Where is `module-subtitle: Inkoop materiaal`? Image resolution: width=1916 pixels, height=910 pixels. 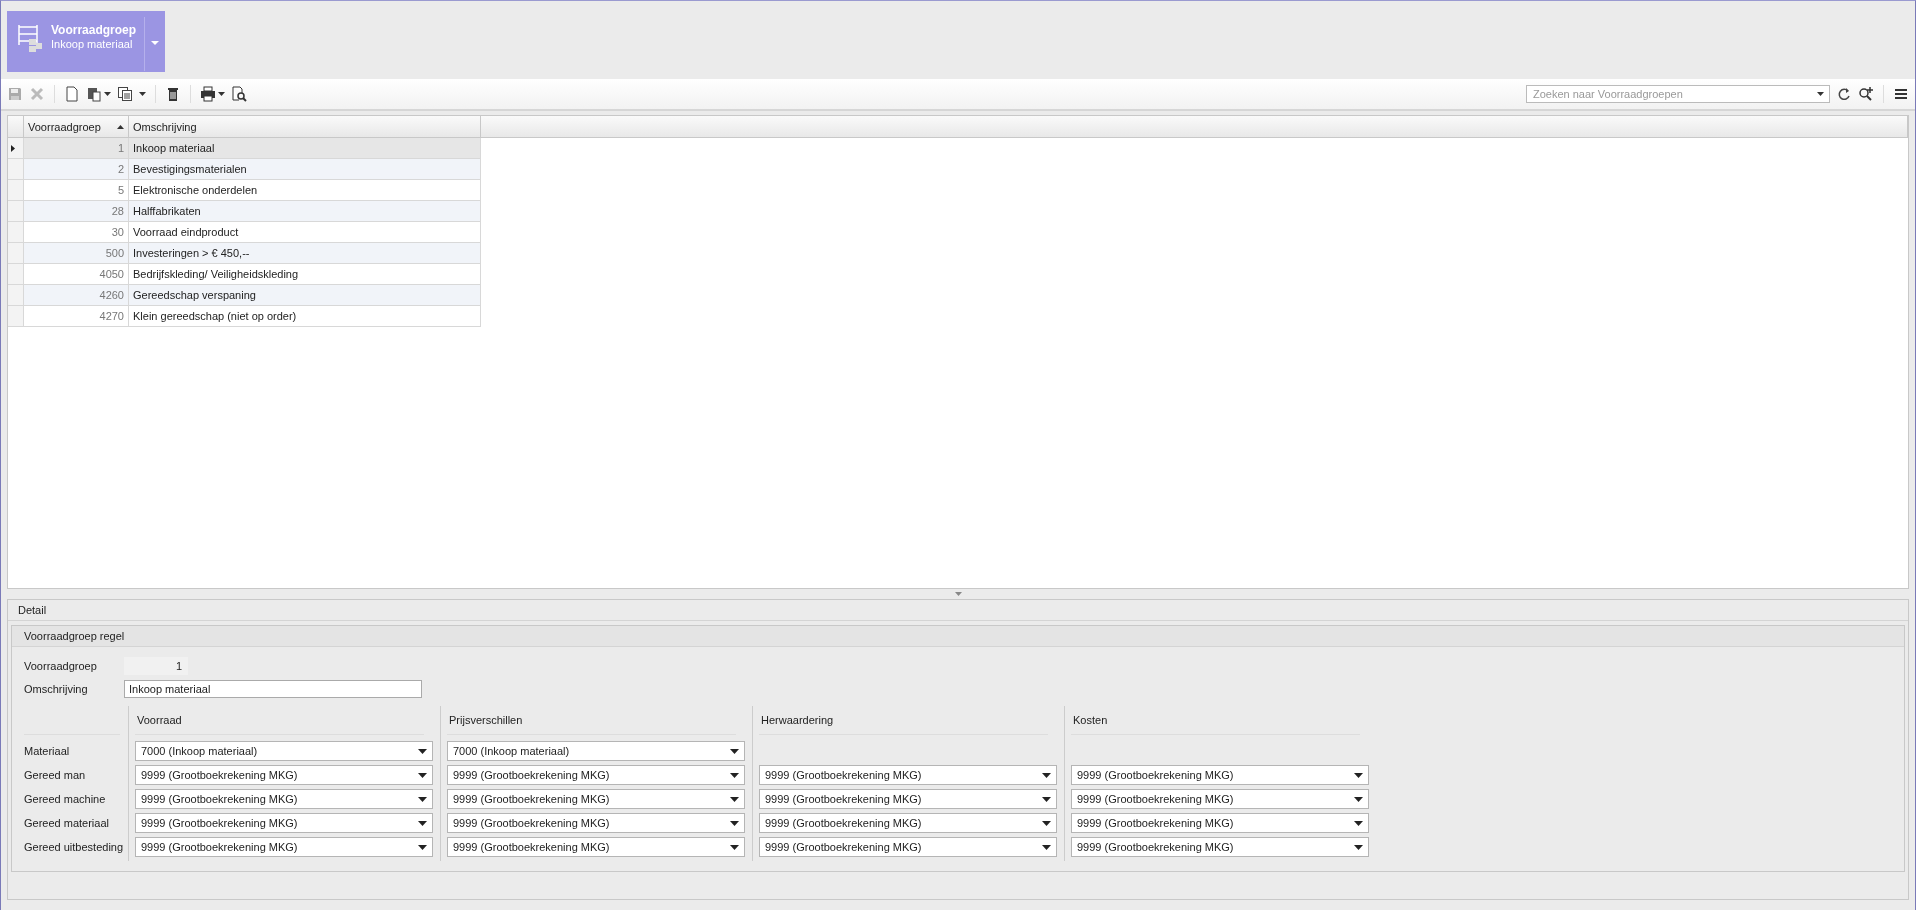 module-subtitle: Inkoop materiaal is located at coordinates (92, 44).